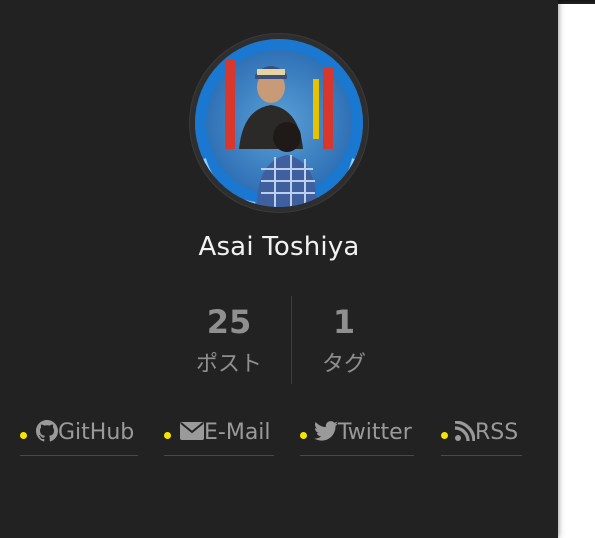  Describe the element at coordinates (465, 431) in the screenshot. I see `rss-icon` at that location.